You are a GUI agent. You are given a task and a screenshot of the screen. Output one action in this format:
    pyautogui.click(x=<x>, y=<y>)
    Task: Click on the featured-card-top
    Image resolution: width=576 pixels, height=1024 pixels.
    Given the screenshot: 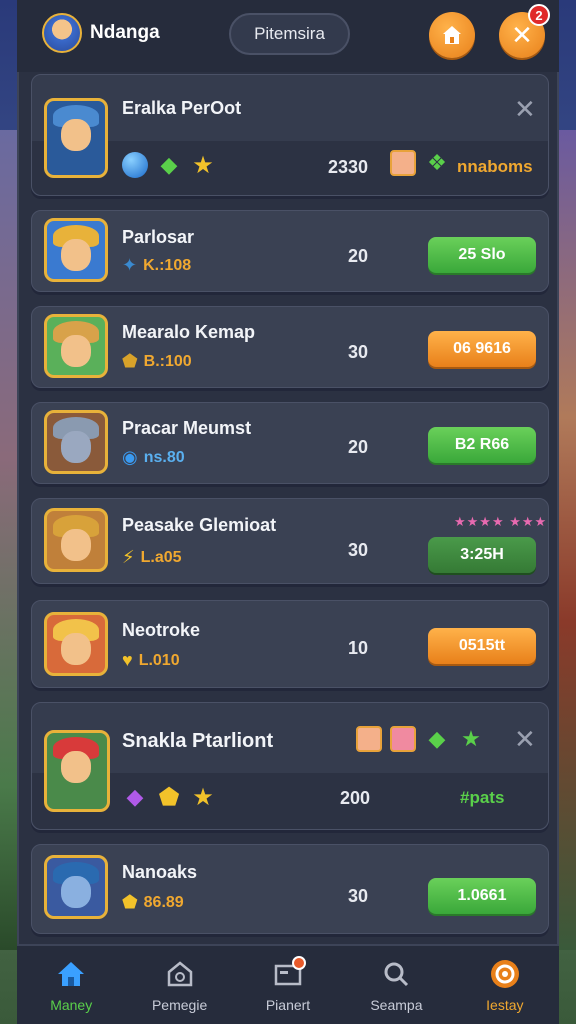 What is the action you would take?
    pyautogui.click(x=290, y=135)
    